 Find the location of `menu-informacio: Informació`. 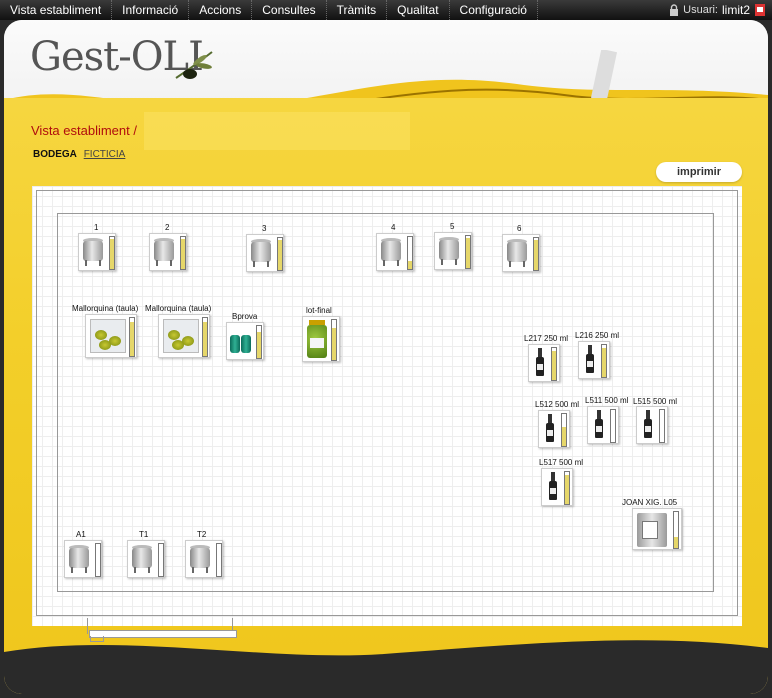

menu-informacio: Informació is located at coordinates (151, 10).